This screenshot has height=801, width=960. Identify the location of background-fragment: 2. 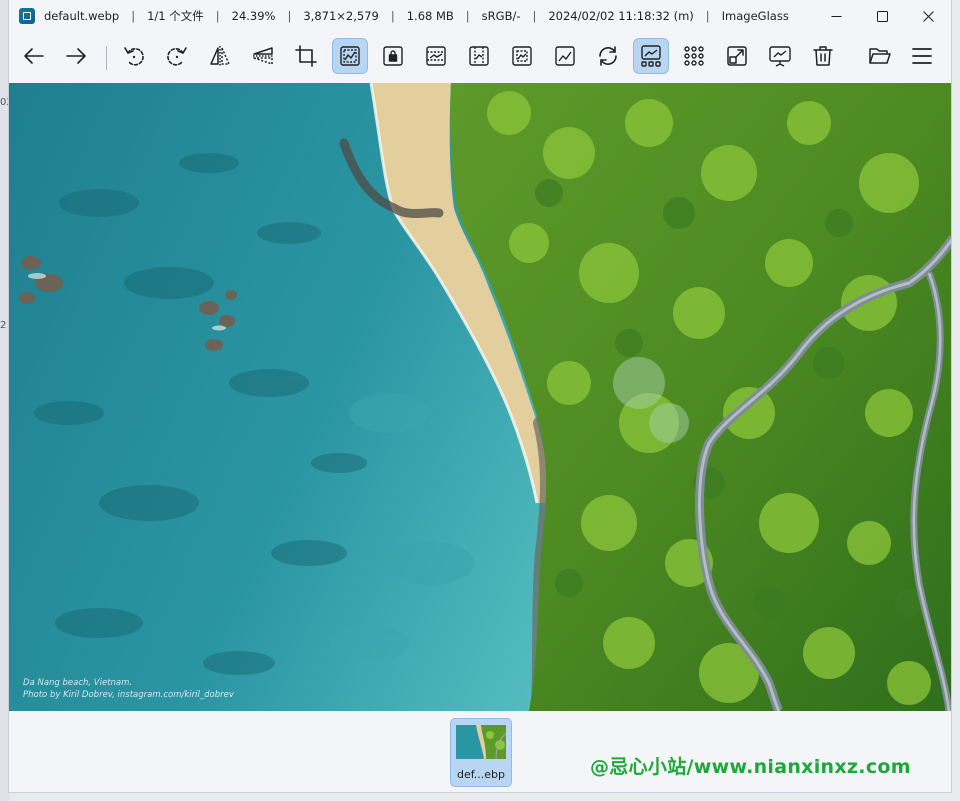
(3, 325).